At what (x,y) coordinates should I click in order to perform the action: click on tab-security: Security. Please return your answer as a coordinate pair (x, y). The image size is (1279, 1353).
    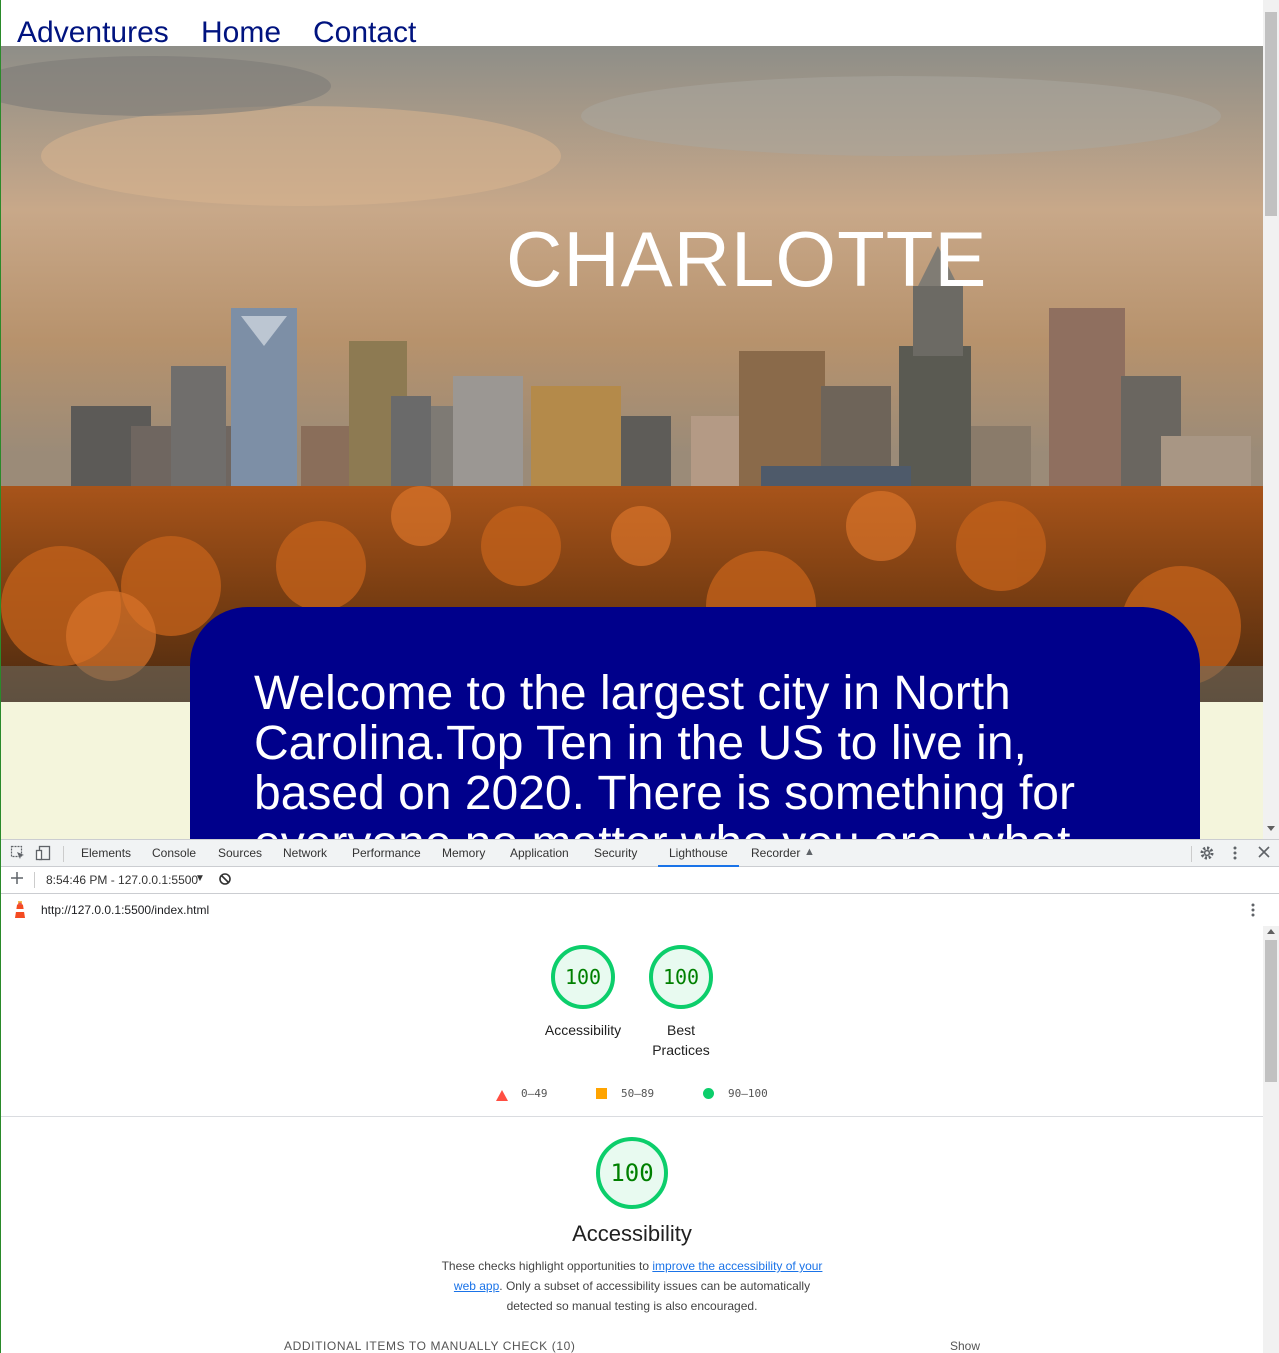
    Looking at the image, I should click on (615, 853).